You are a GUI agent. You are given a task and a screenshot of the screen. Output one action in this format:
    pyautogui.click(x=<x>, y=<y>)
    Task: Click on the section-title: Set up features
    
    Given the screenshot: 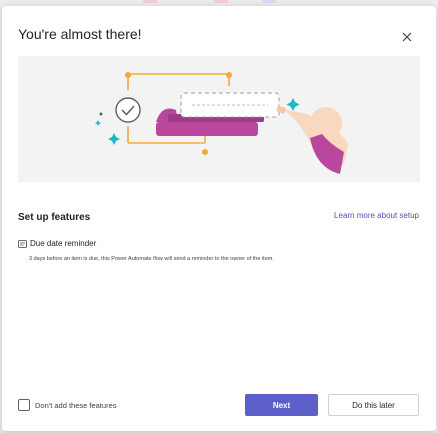 What is the action you would take?
    pyautogui.click(x=54, y=217)
    